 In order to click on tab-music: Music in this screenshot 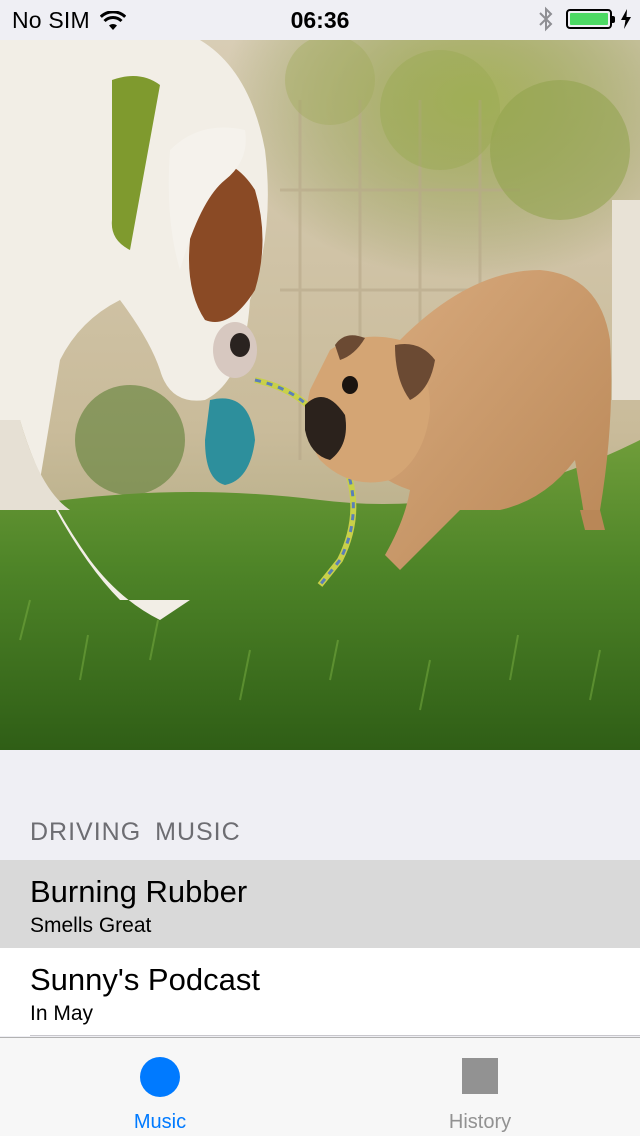, I will do `click(160, 1087)`.